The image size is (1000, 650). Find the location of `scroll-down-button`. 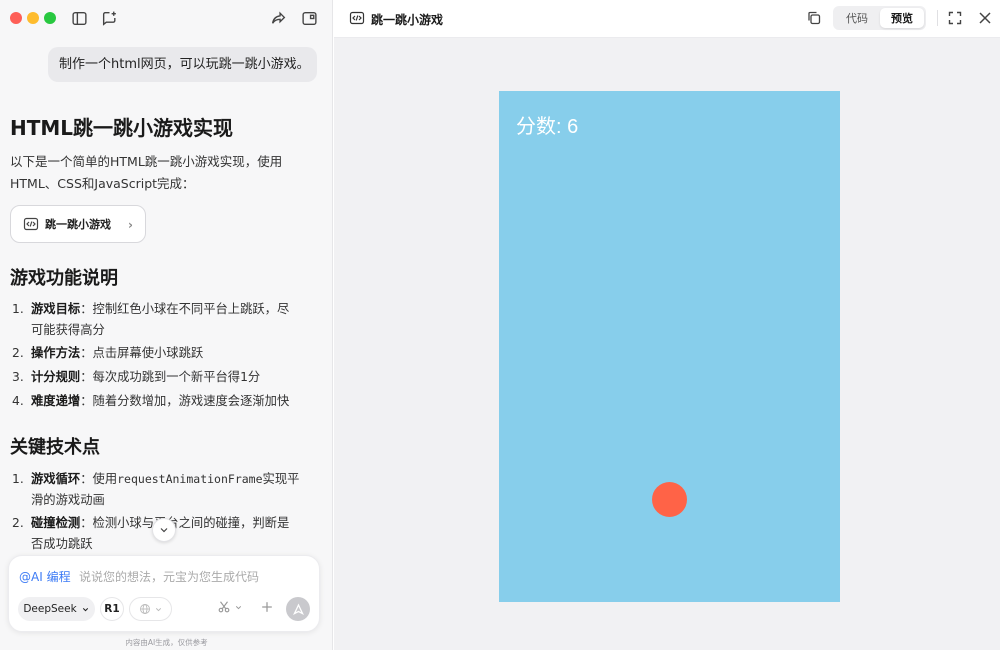

scroll-down-button is located at coordinates (164, 530).